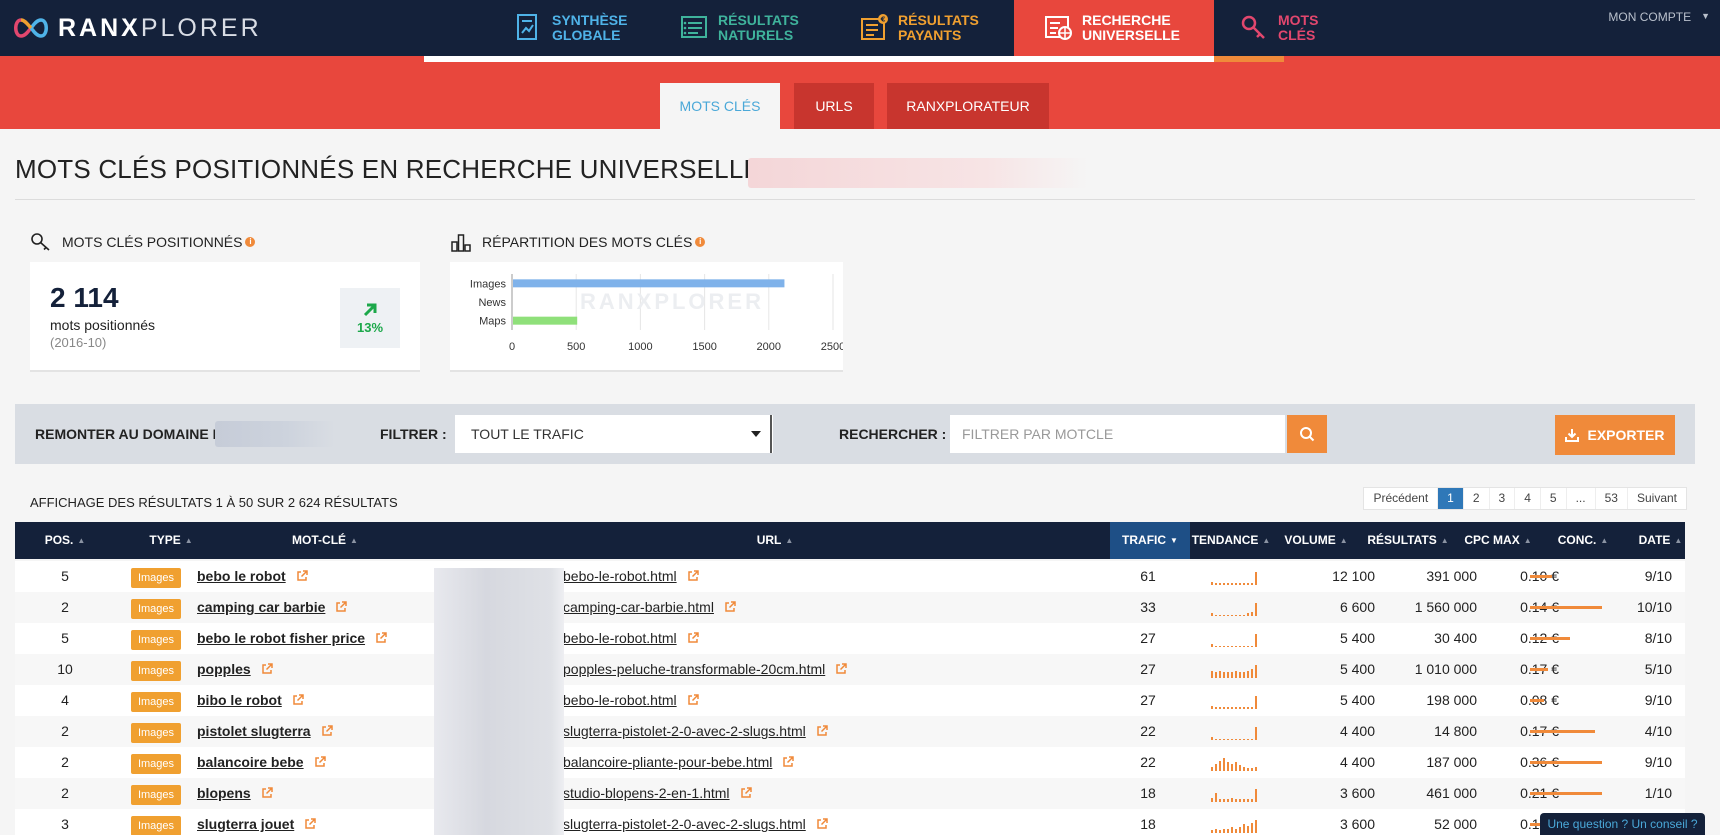  What do you see at coordinates (325, 540) in the screenshot?
I see `column-header-keyword: MOT-CLÉ ▲` at bounding box center [325, 540].